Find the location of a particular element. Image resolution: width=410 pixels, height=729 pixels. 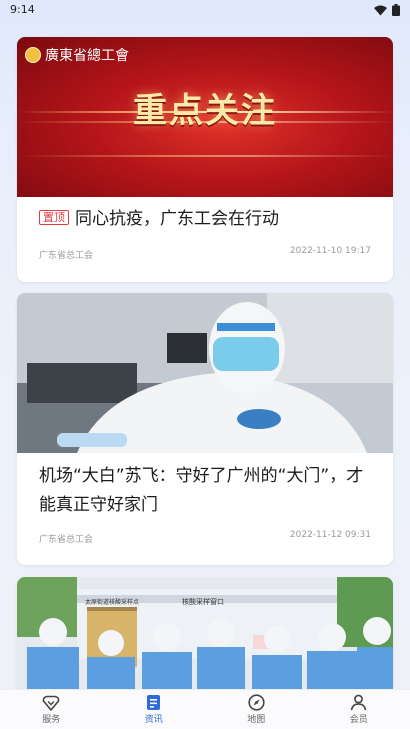

article-time: 2022-11-10 19:17 is located at coordinates (330, 251).